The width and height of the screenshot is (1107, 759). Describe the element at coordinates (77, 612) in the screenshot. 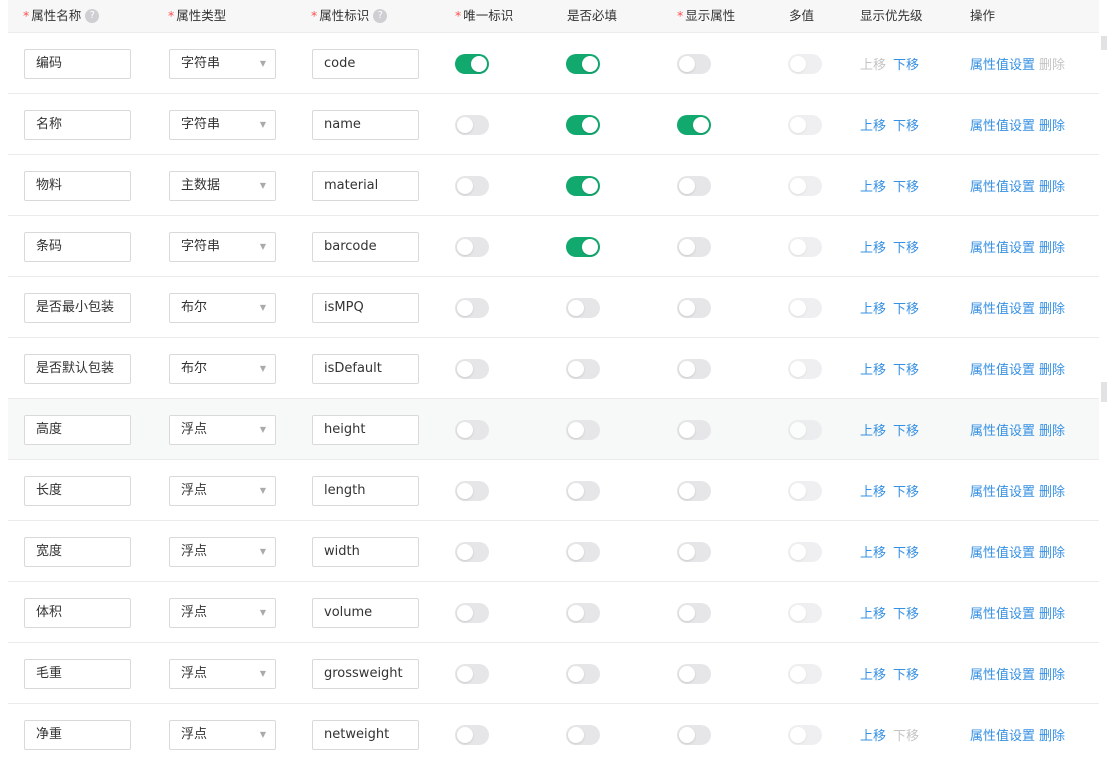

I see `name-input: 体积` at that location.